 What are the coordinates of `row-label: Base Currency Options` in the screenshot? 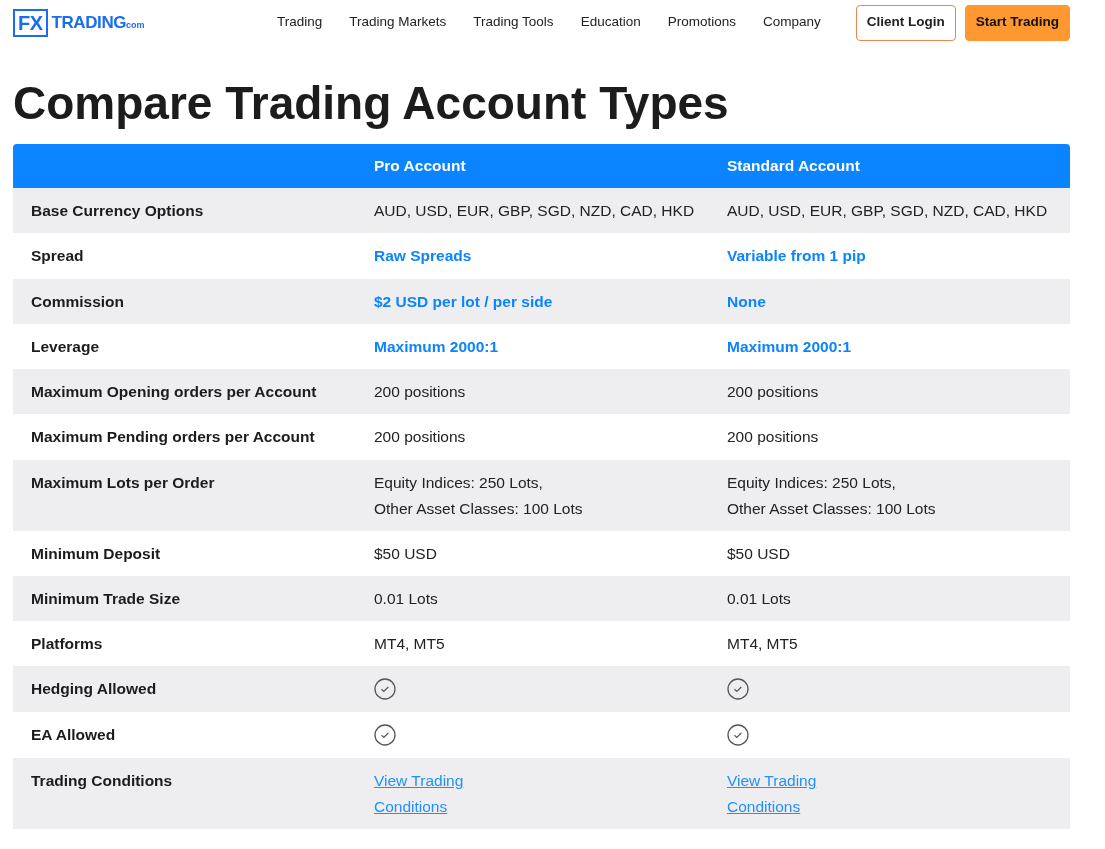 It's located at (117, 210).